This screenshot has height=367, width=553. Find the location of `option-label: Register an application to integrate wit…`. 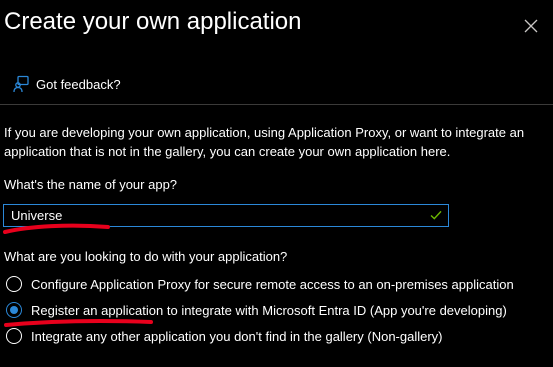

option-label: Register an application to integrate wit… is located at coordinates (269, 310).